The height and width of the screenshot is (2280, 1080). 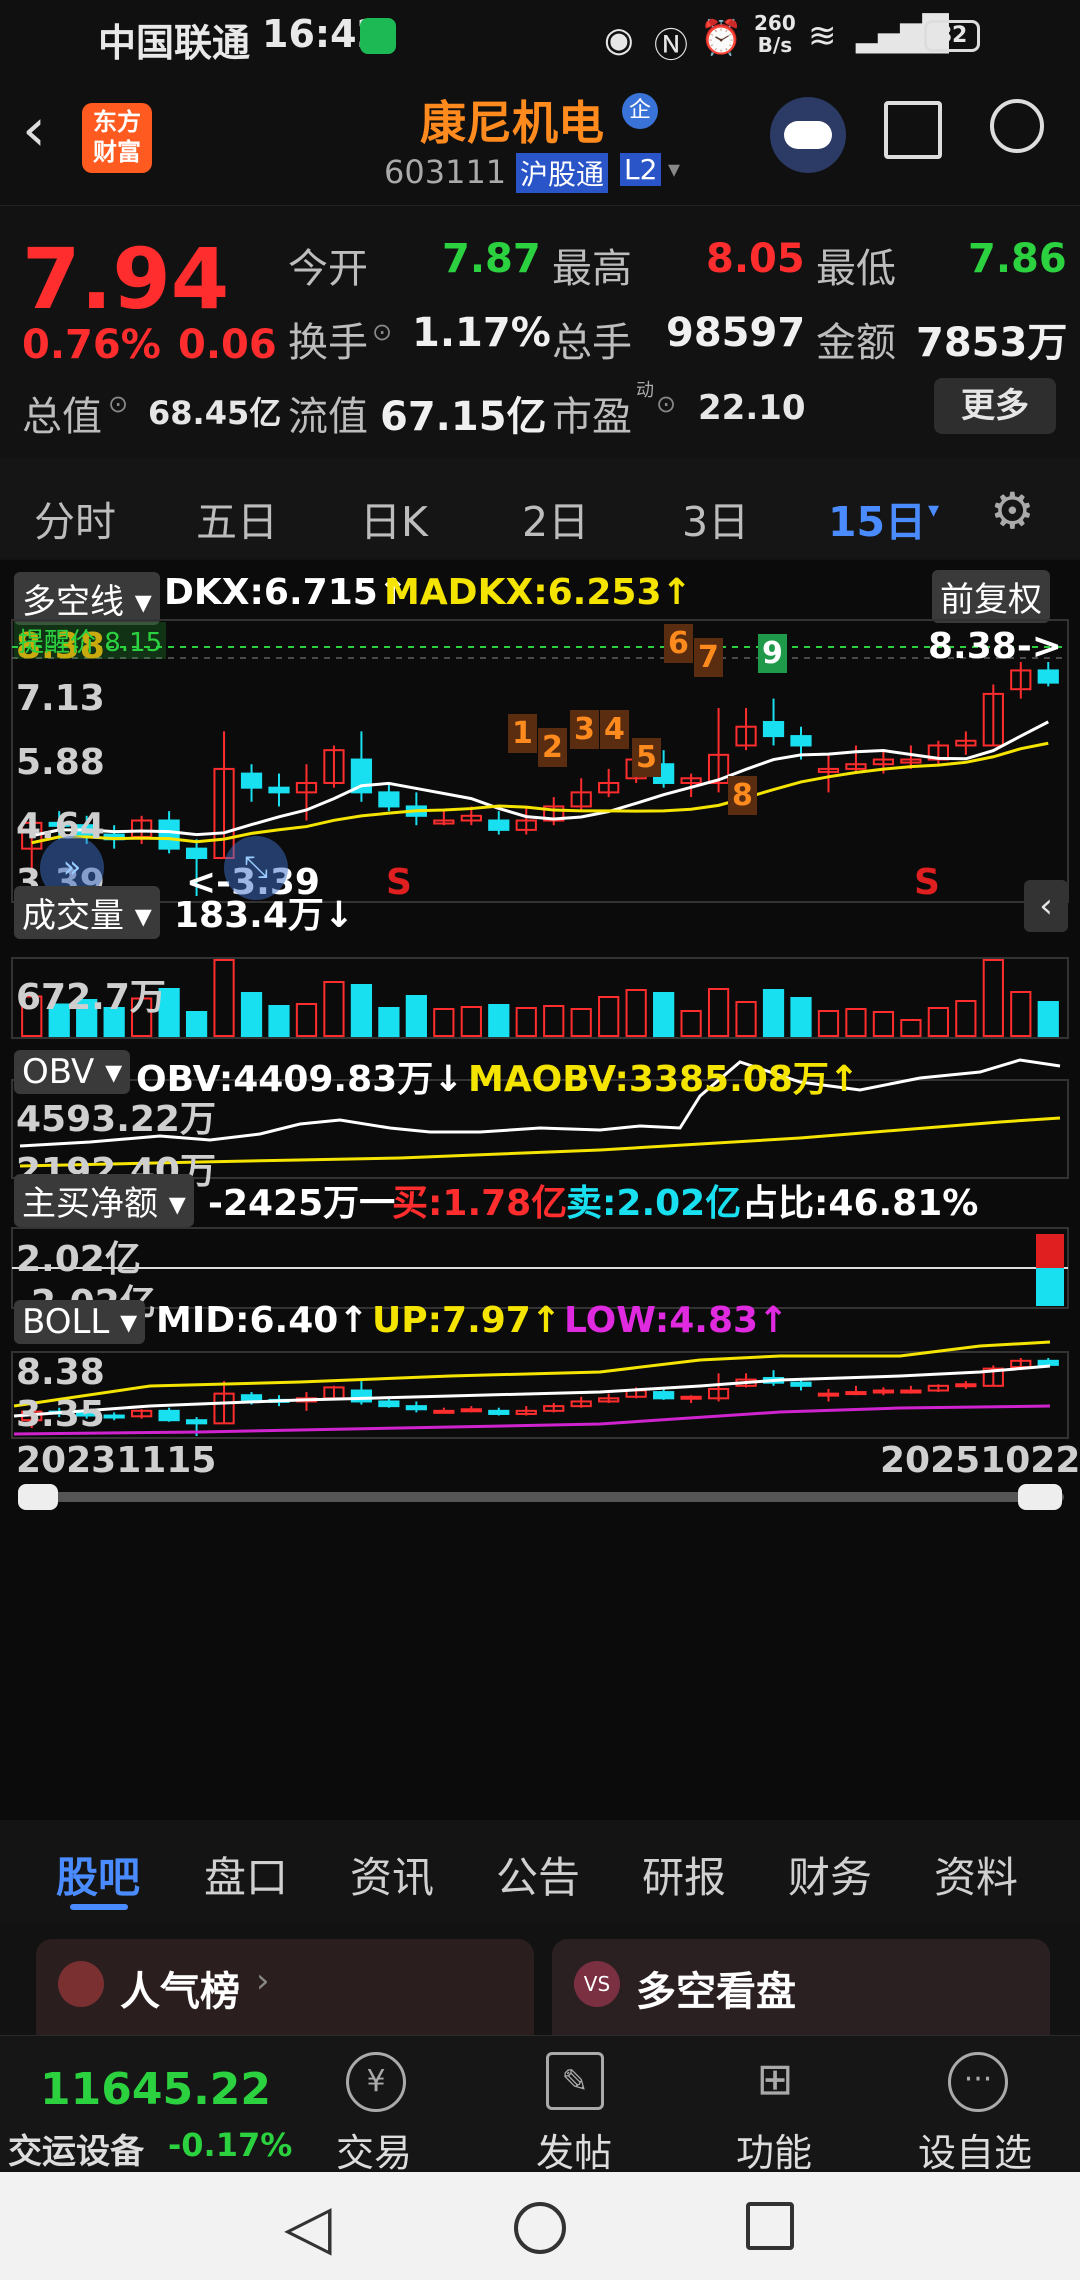 I want to click on td-label-5: 5, so click(x=646, y=757).